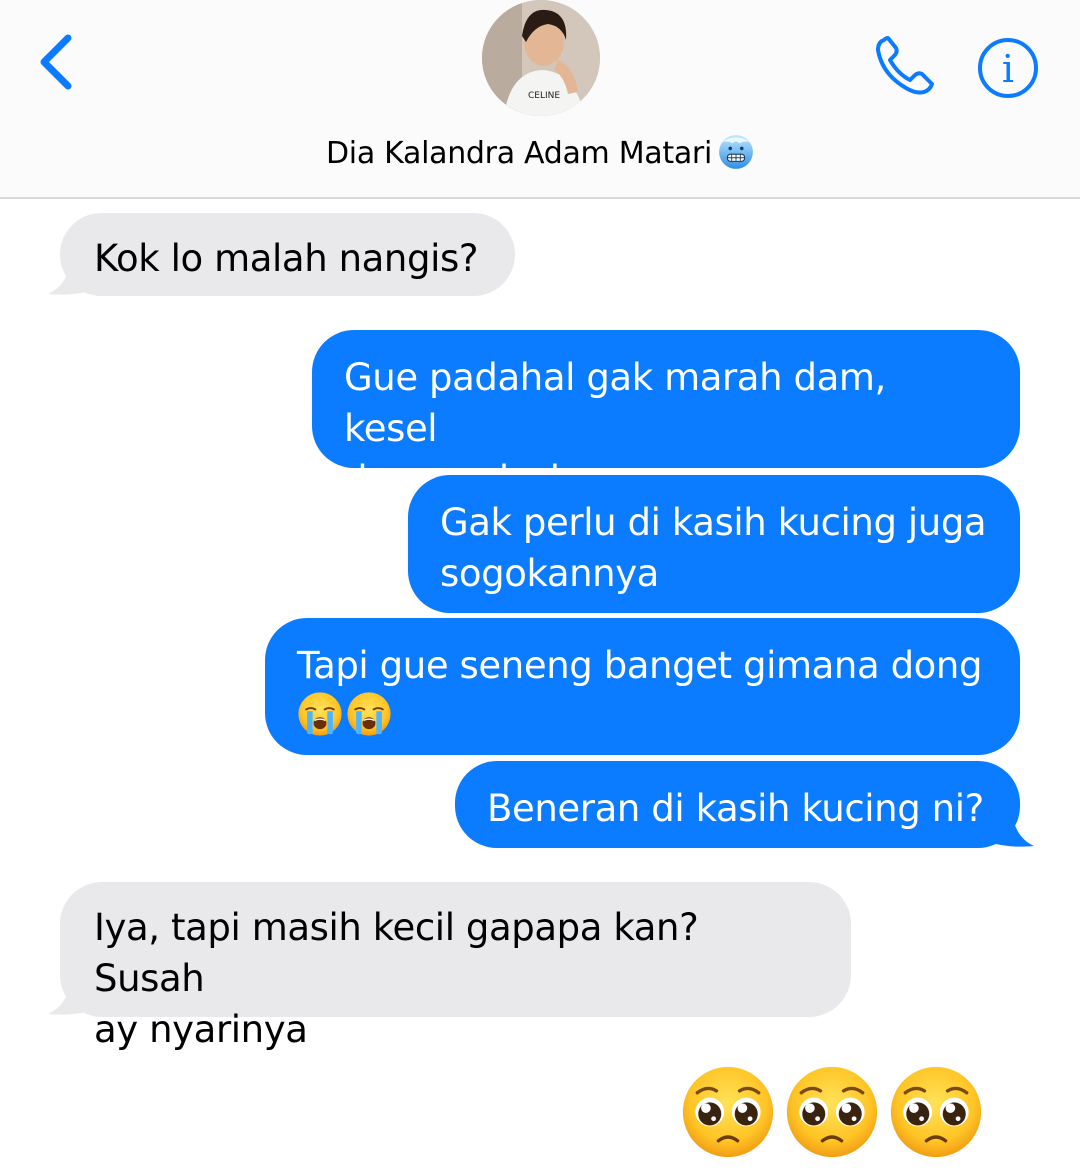 This screenshot has height=1175, width=1080. I want to click on call-button, so click(905, 65).